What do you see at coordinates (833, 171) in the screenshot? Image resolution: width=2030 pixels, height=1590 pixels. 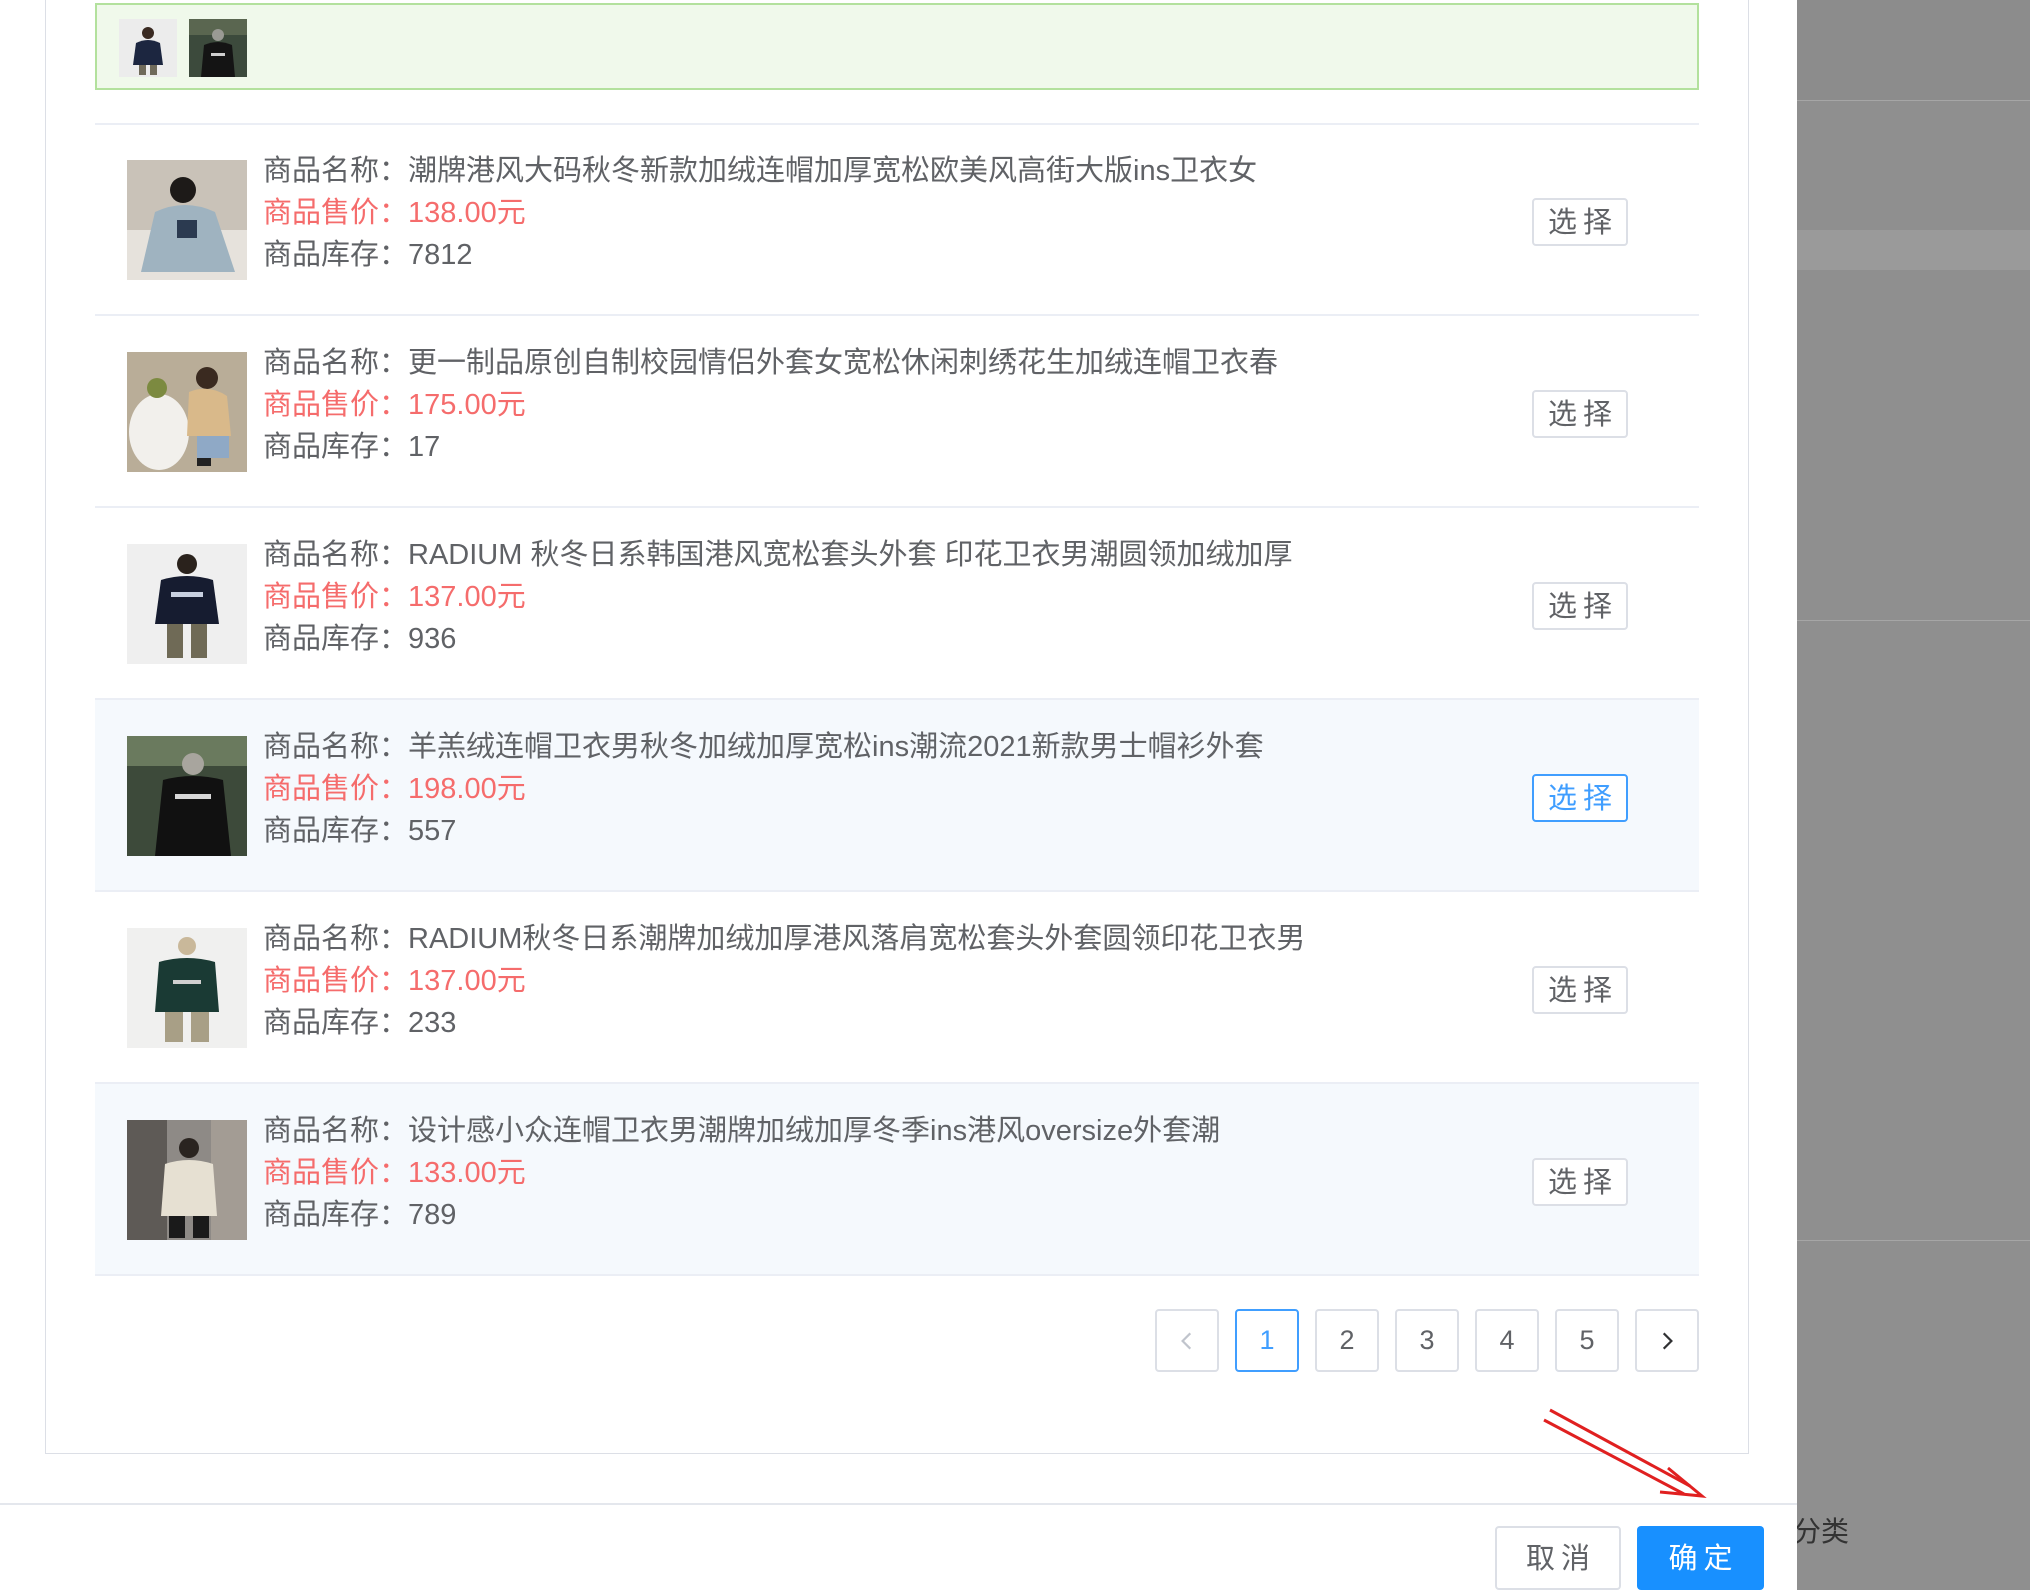 I see `product-name: 潮牌港风大码秋冬新款加绒连帽加厚宽松欧美风高街大版ins卫衣女` at bounding box center [833, 171].